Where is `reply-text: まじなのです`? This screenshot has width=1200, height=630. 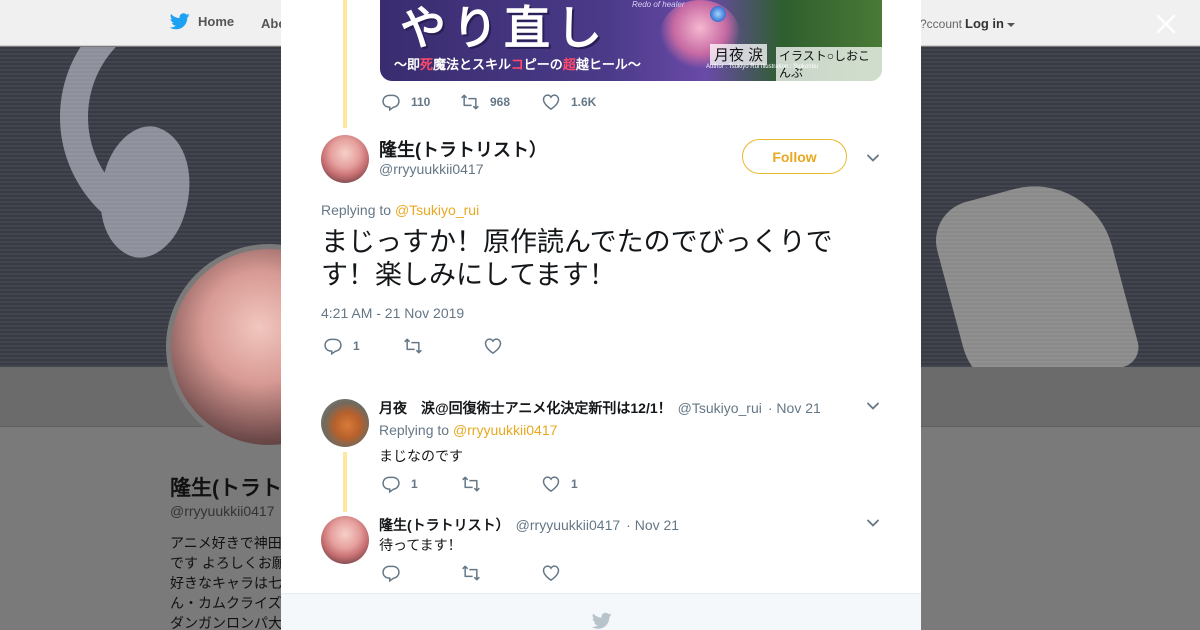
reply-text: まじなのです is located at coordinates (421, 456).